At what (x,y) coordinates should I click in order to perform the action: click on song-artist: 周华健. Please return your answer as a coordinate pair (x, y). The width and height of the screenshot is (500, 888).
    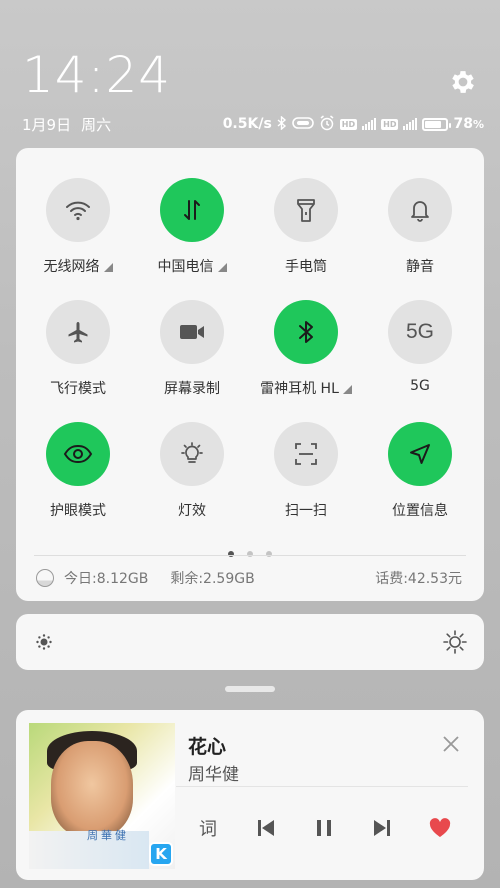
    Looking at the image, I should click on (213, 775).